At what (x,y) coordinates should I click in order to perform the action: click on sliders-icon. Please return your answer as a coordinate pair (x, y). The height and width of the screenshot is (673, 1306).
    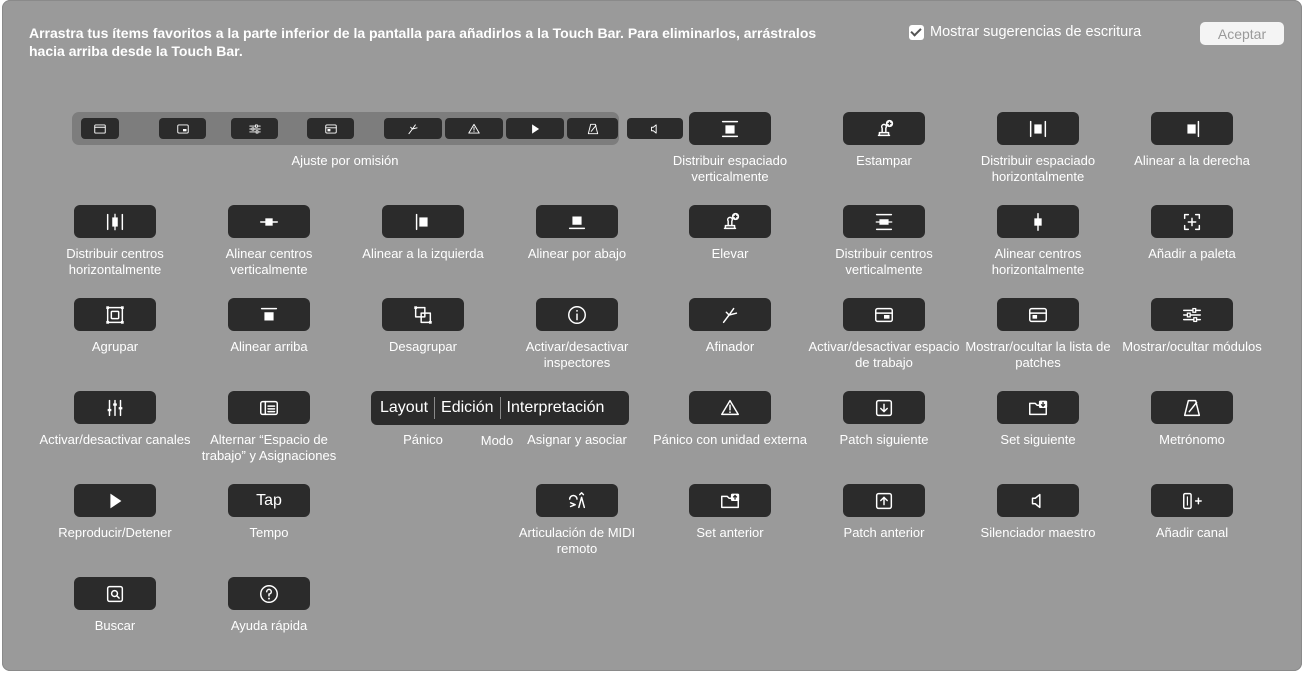
    Looking at the image, I should click on (1192, 315).